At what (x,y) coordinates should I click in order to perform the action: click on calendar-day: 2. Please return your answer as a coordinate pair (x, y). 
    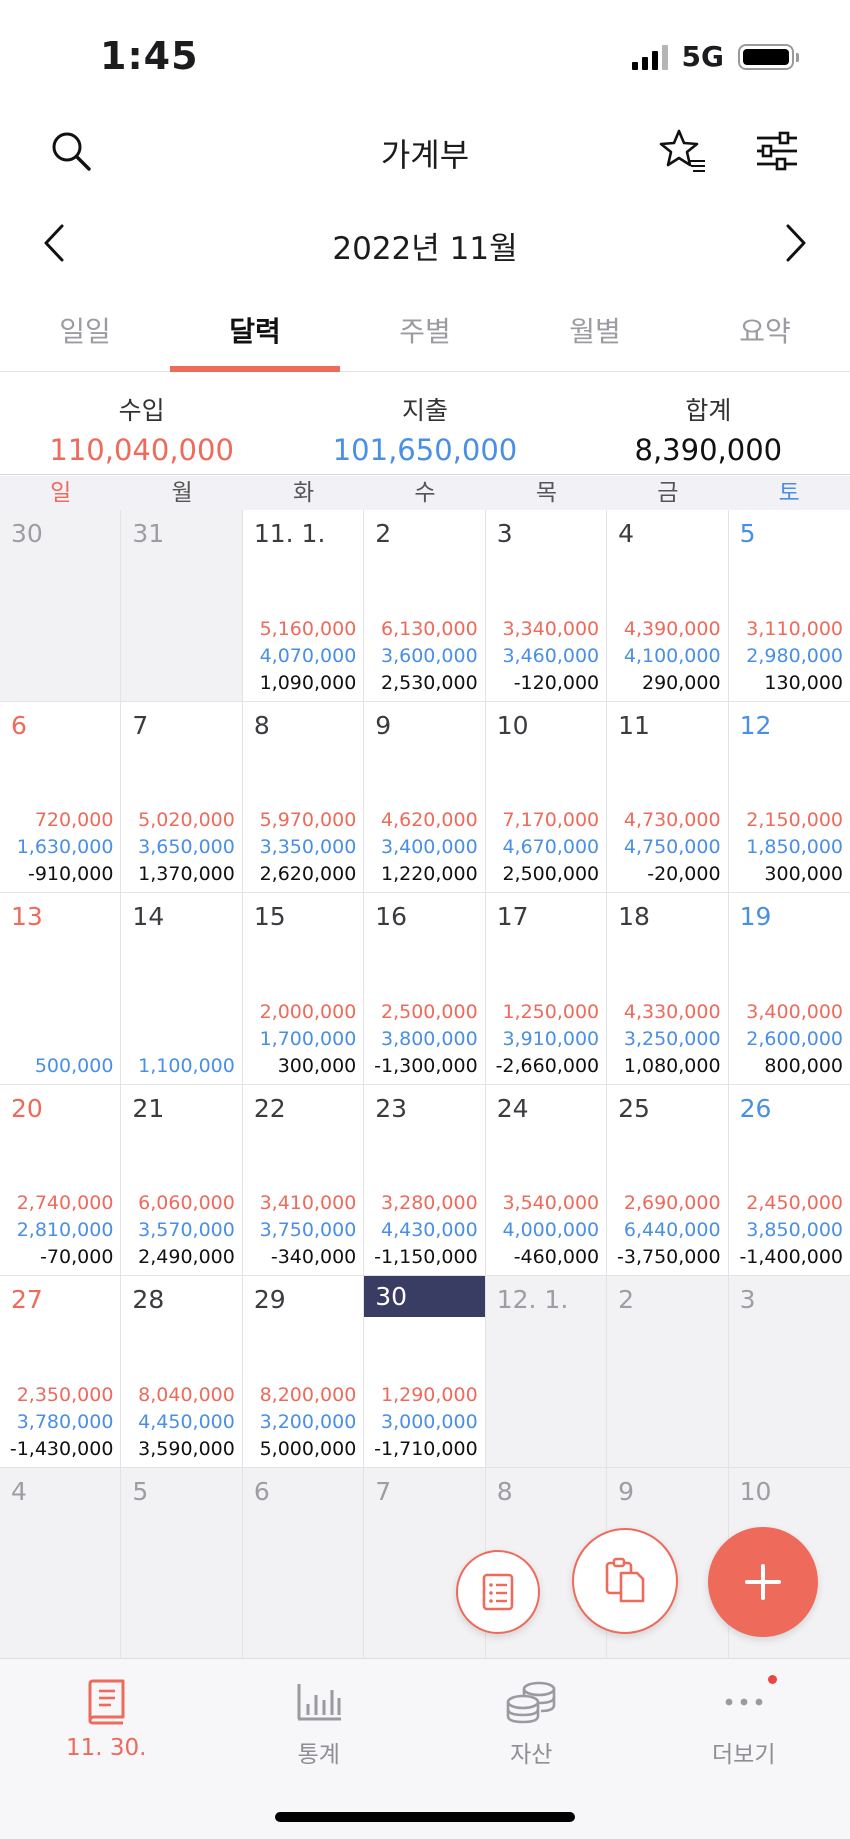
    Looking at the image, I should click on (668, 1372).